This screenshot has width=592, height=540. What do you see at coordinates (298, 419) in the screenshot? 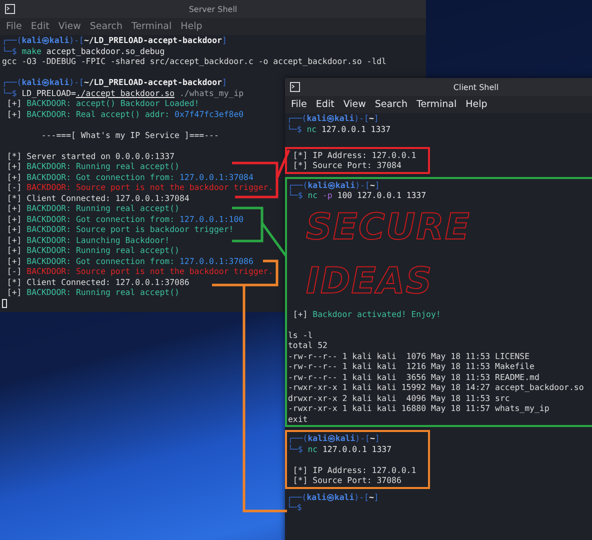
I see `terminal-line: exit` at bounding box center [298, 419].